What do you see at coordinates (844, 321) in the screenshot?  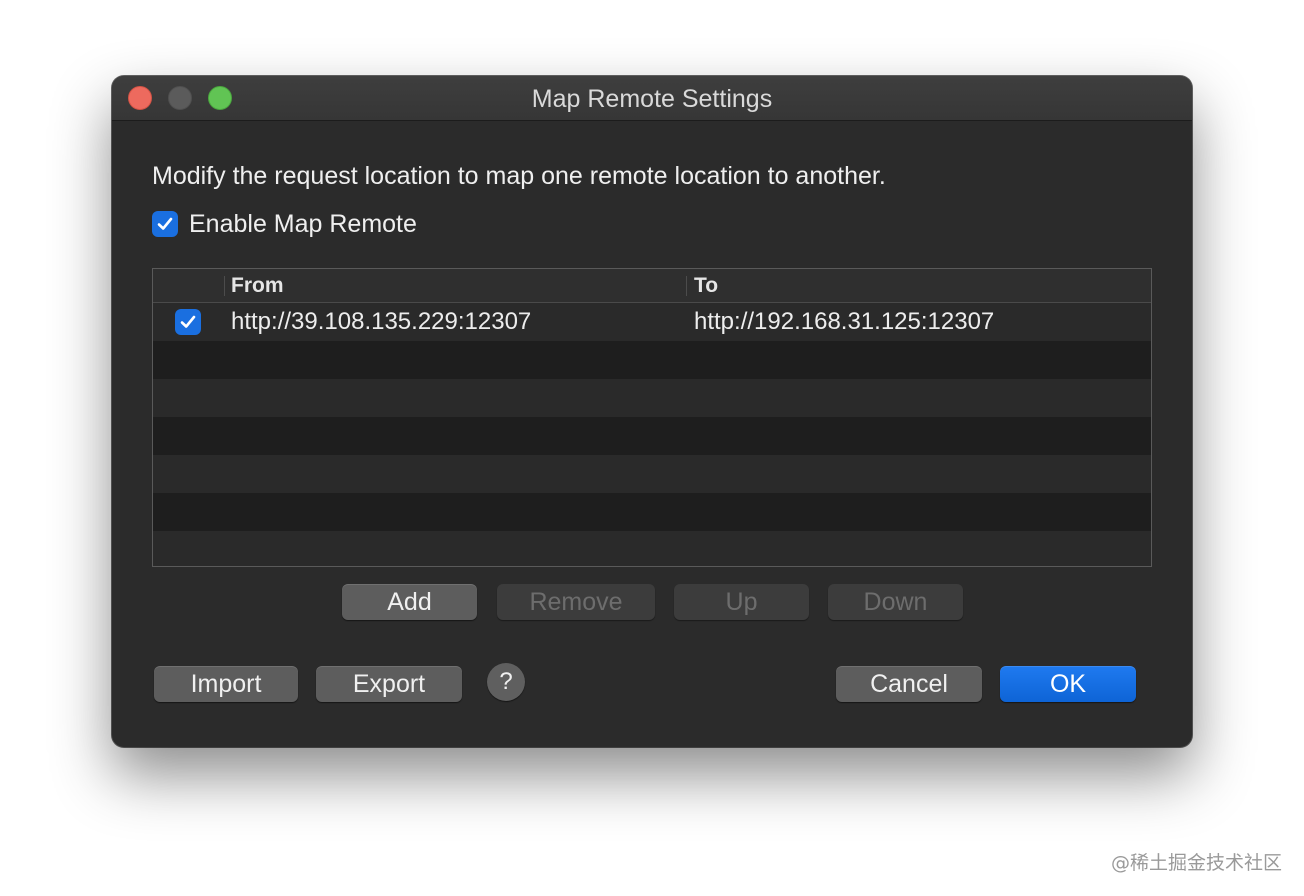 I see `row-to-cell: http://192.168.31.125:12307` at bounding box center [844, 321].